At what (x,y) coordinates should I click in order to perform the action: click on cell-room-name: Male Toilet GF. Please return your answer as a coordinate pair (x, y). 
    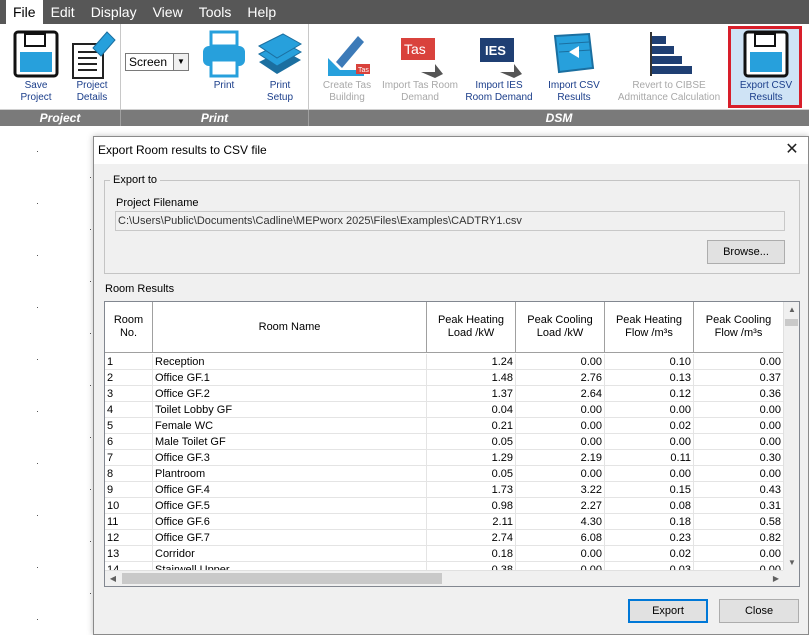
    Looking at the image, I should click on (290, 442).